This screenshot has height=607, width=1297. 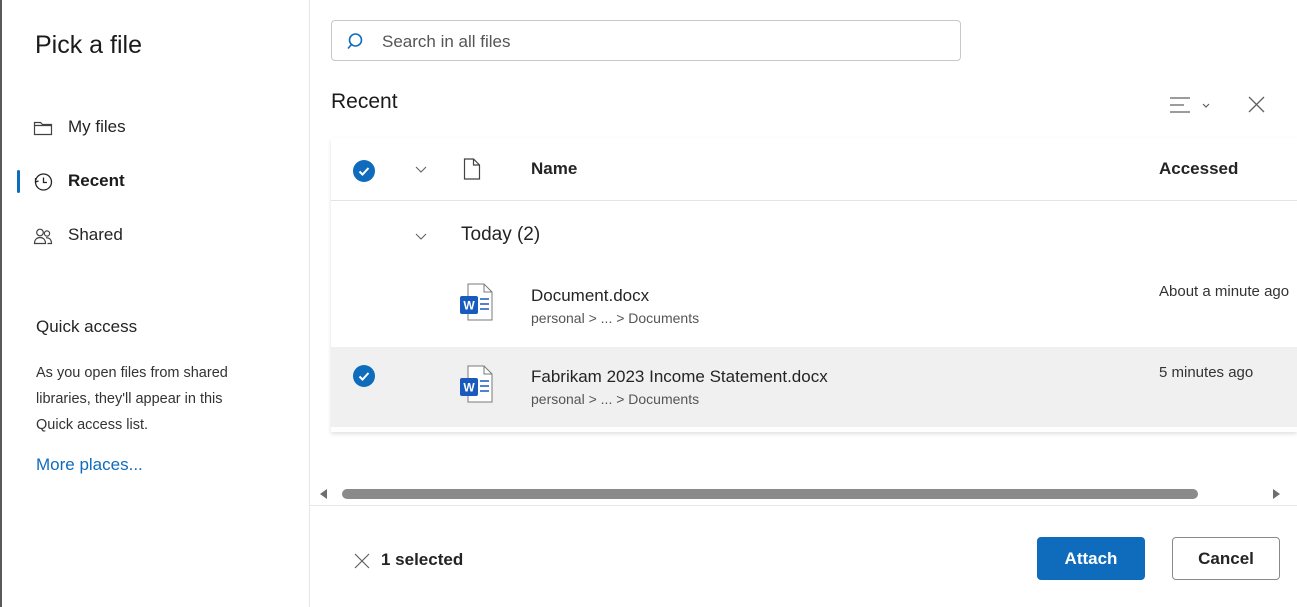 I want to click on active-indicator, so click(x=18, y=181).